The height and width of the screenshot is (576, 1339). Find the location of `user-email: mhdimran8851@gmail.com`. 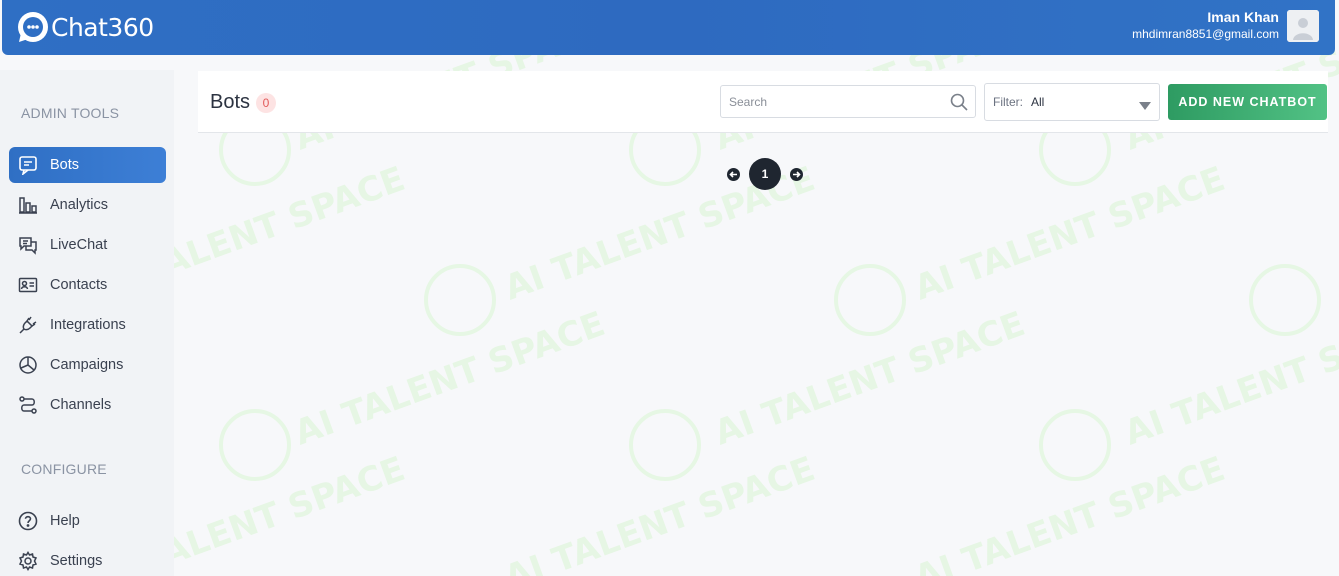

user-email: mhdimran8851@gmail.com is located at coordinates (1205, 34).